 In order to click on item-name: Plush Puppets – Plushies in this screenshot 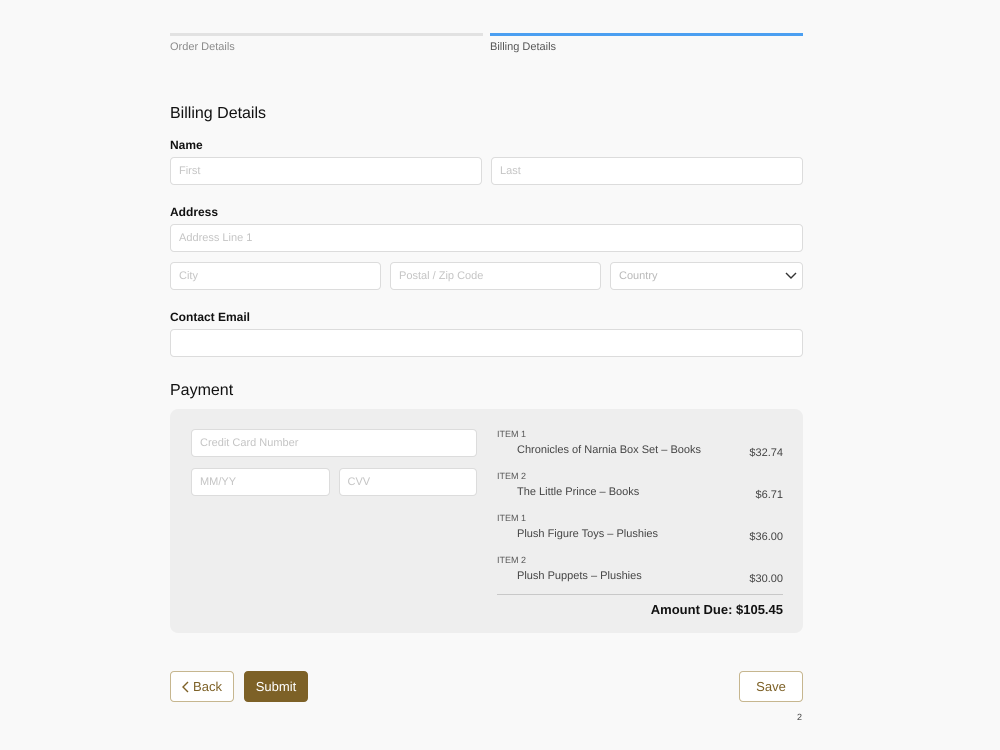, I will do `click(579, 576)`.